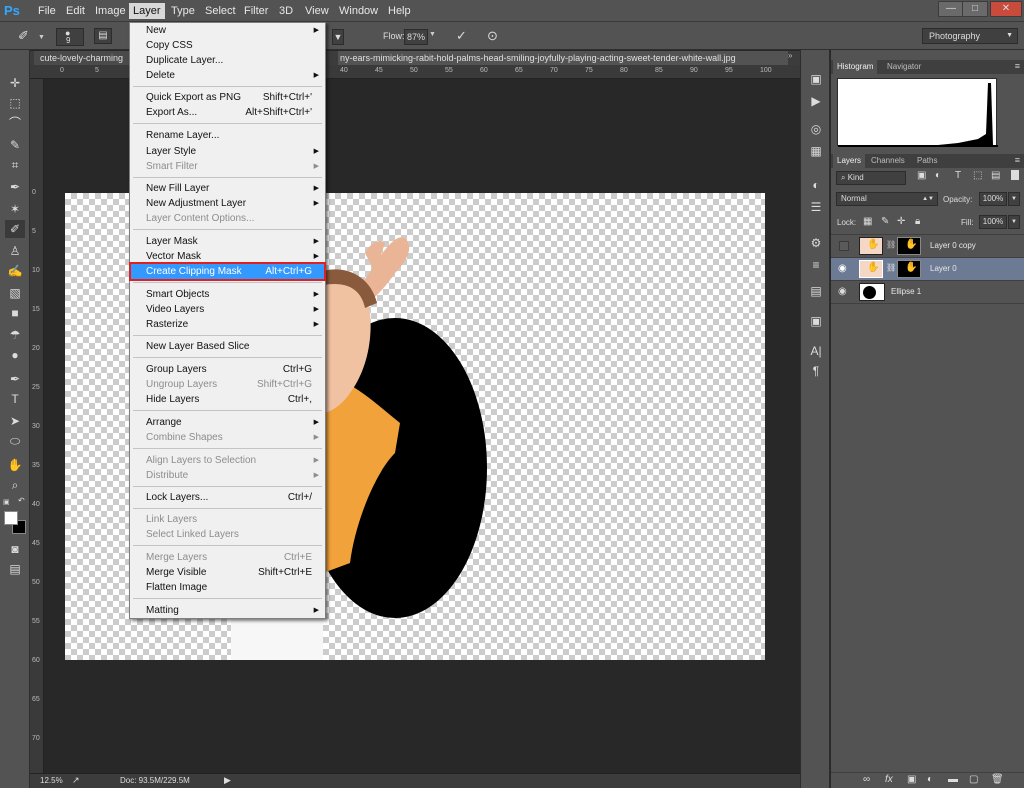  What do you see at coordinates (11, 518) in the screenshot?
I see `foreground-color-swatch` at bounding box center [11, 518].